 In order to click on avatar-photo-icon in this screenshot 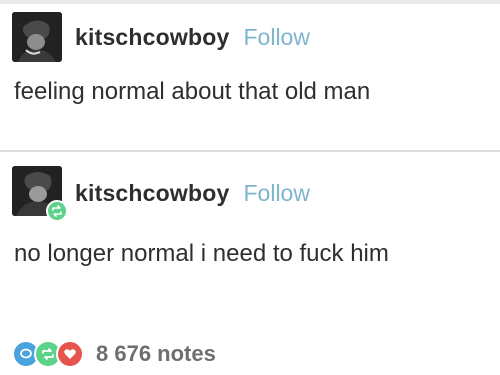, I will do `click(37, 37)`.